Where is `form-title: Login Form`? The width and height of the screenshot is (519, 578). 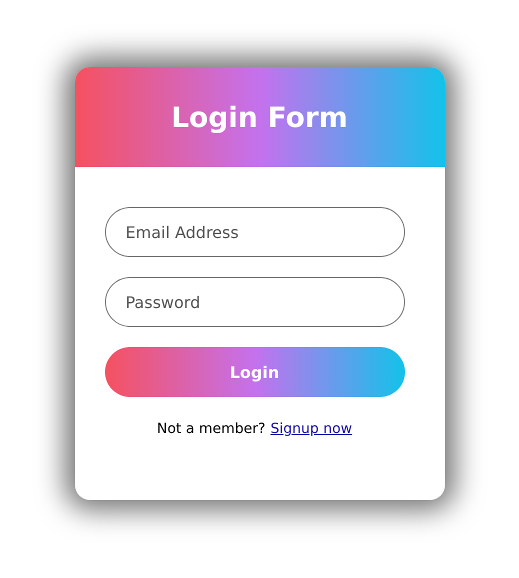 form-title: Login Form is located at coordinates (259, 117).